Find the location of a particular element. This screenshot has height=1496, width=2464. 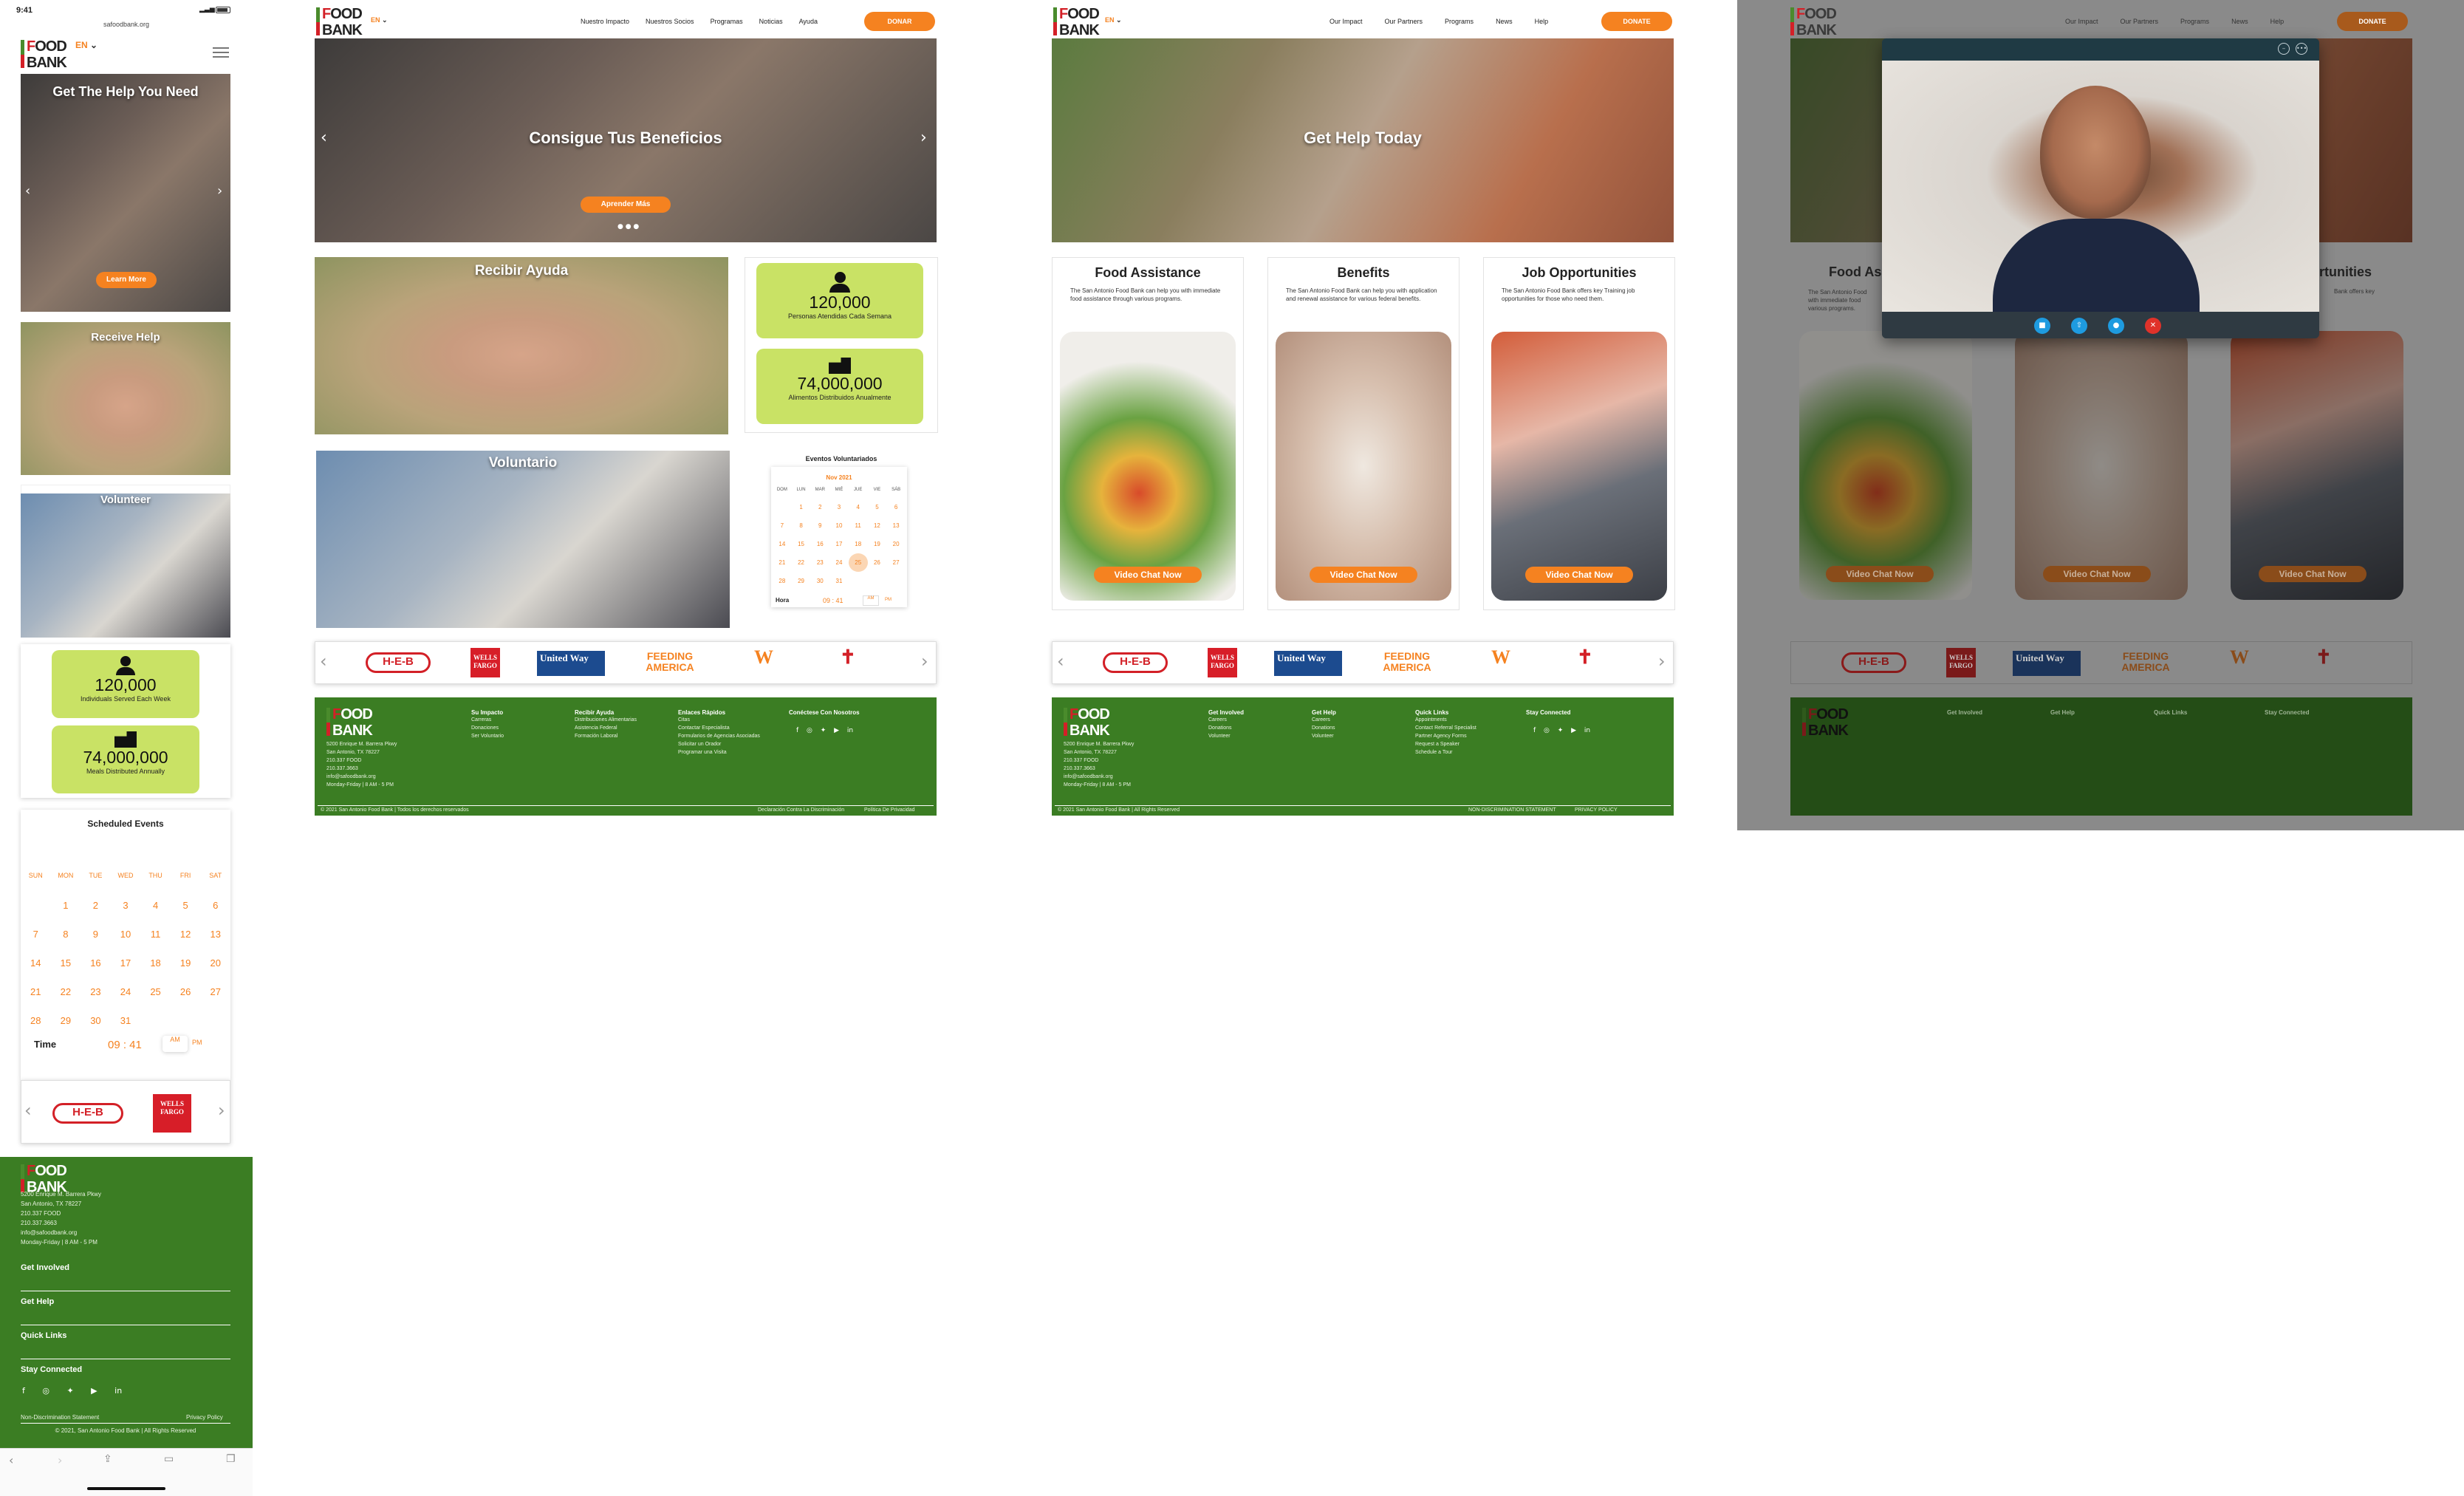

nav-link: Ayuda is located at coordinates (808, 21).